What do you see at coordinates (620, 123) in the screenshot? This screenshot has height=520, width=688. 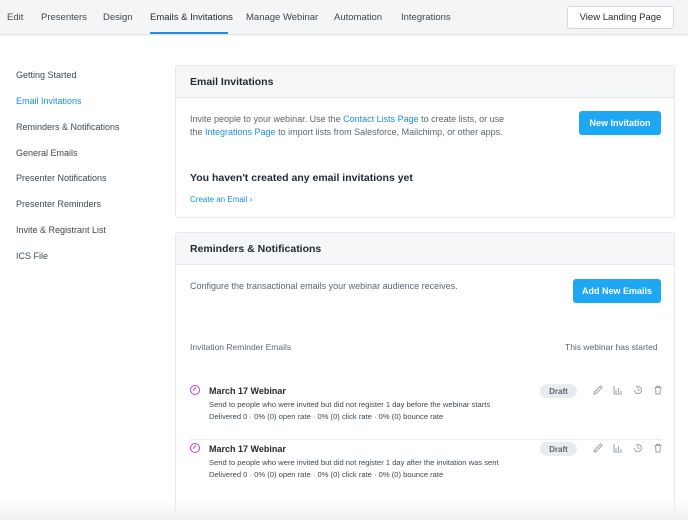 I see `new-invitation-button: New Invitation` at bounding box center [620, 123].